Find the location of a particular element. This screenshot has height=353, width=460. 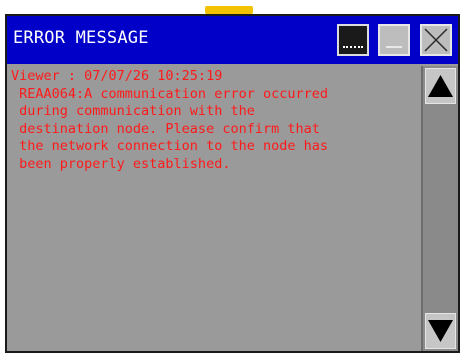

background-decoration is located at coordinates (229, 10).